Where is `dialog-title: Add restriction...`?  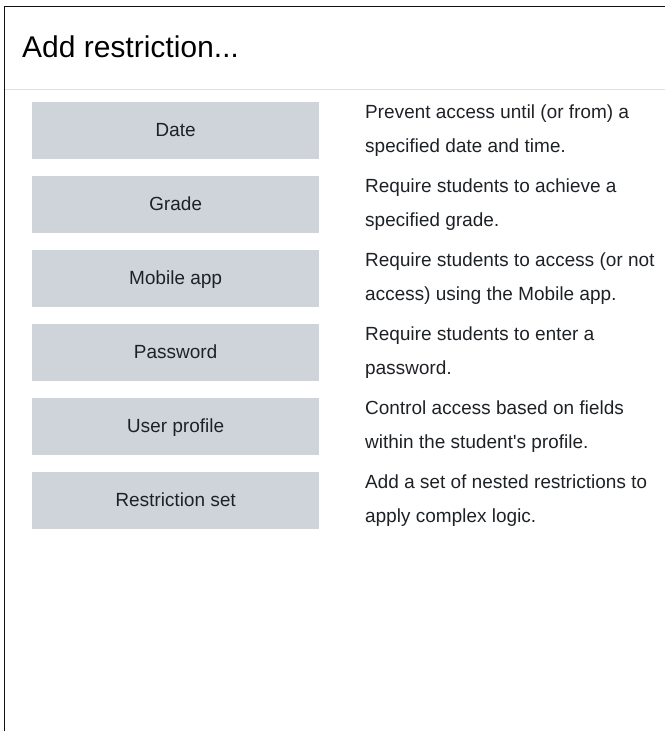
dialog-title: Add restriction... is located at coordinates (130, 48).